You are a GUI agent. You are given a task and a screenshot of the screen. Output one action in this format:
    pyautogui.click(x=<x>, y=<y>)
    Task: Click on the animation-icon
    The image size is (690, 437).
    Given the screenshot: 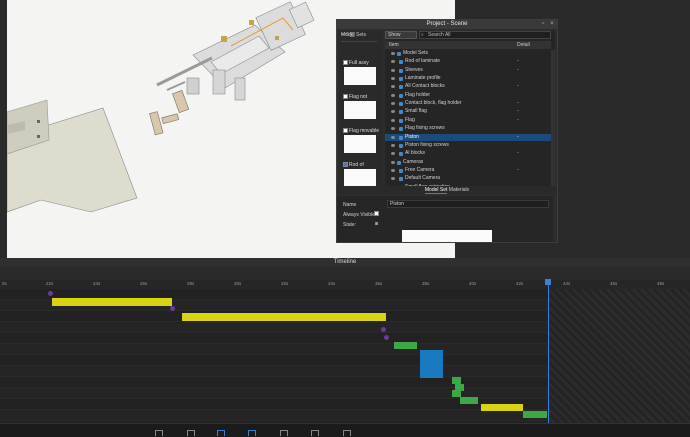 What is the action you would take?
    pyautogui.click(x=252, y=433)
    